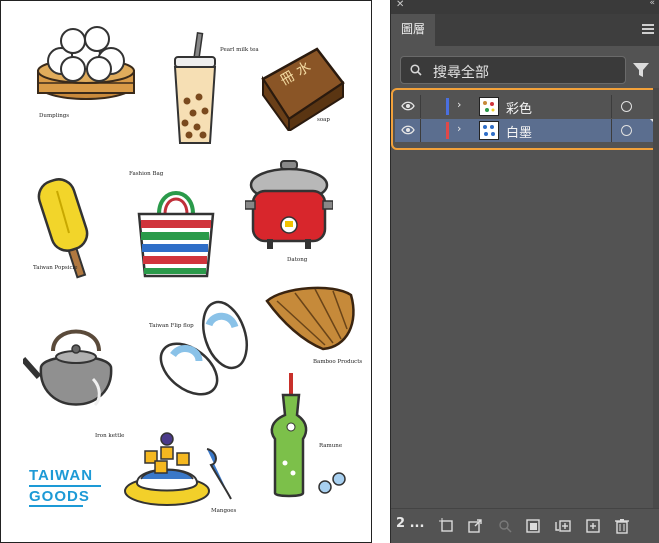  I want to click on kettle-illustration, so click(76, 371).